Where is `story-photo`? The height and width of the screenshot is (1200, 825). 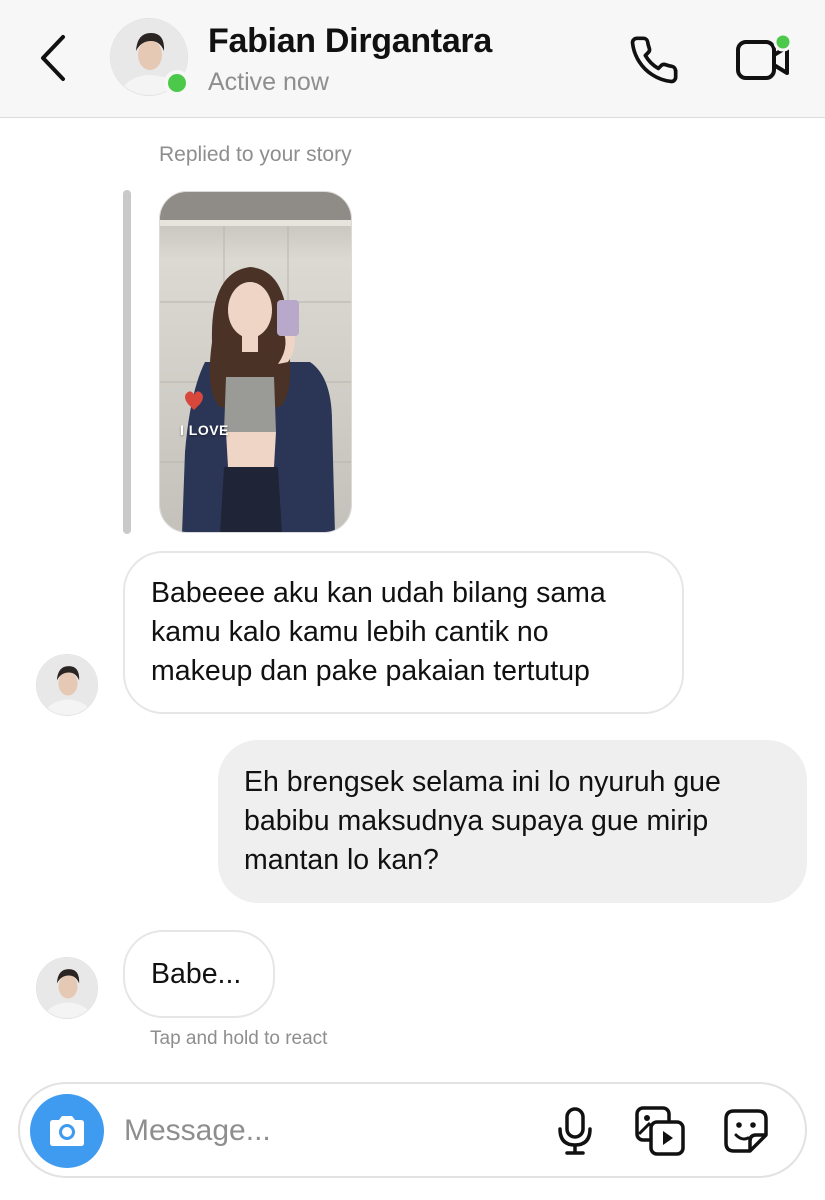 story-photo is located at coordinates (255, 362).